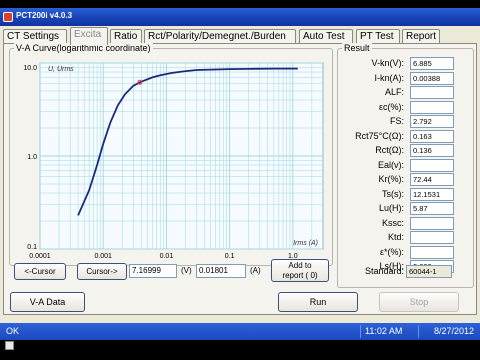  What do you see at coordinates (9, 345) in the screenshot?
I see `taskbar-app-icon` at bounding box center [9, 345].